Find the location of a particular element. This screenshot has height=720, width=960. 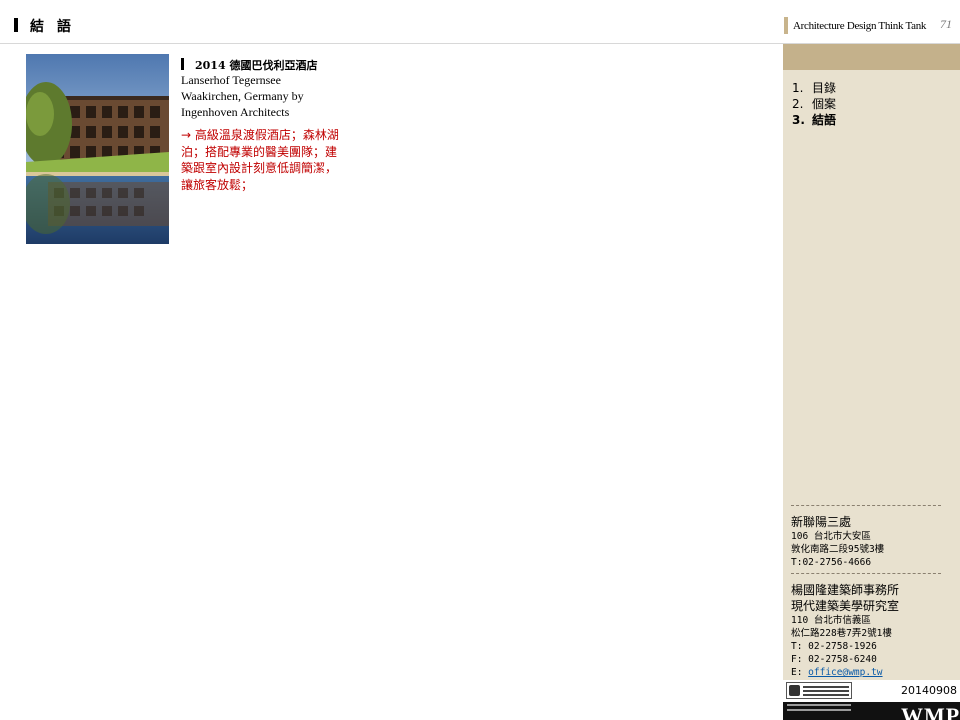

project-photo is located at coordinates (97, 149).